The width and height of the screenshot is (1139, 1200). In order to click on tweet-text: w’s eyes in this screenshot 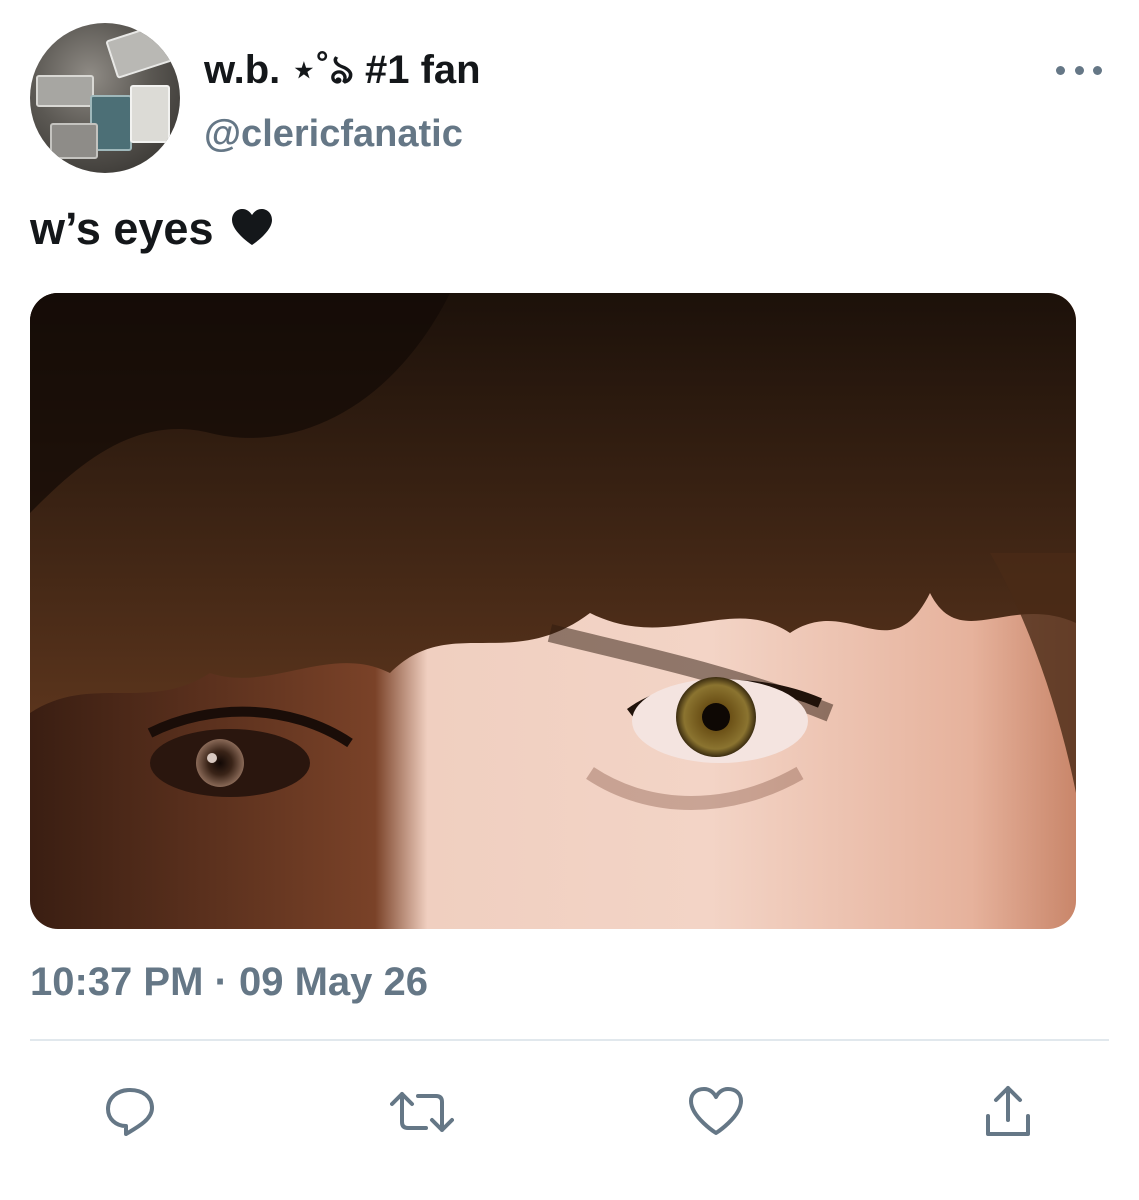, I will do `click(152, 230)`.